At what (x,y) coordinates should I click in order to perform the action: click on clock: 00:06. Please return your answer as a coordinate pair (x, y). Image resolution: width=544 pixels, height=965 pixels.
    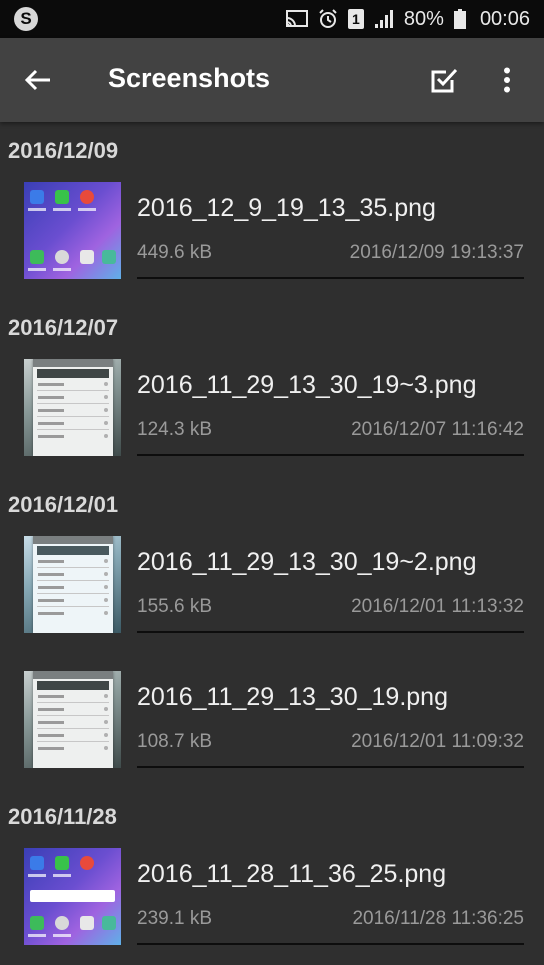
    Looking at the image, I should click on (504, 18).